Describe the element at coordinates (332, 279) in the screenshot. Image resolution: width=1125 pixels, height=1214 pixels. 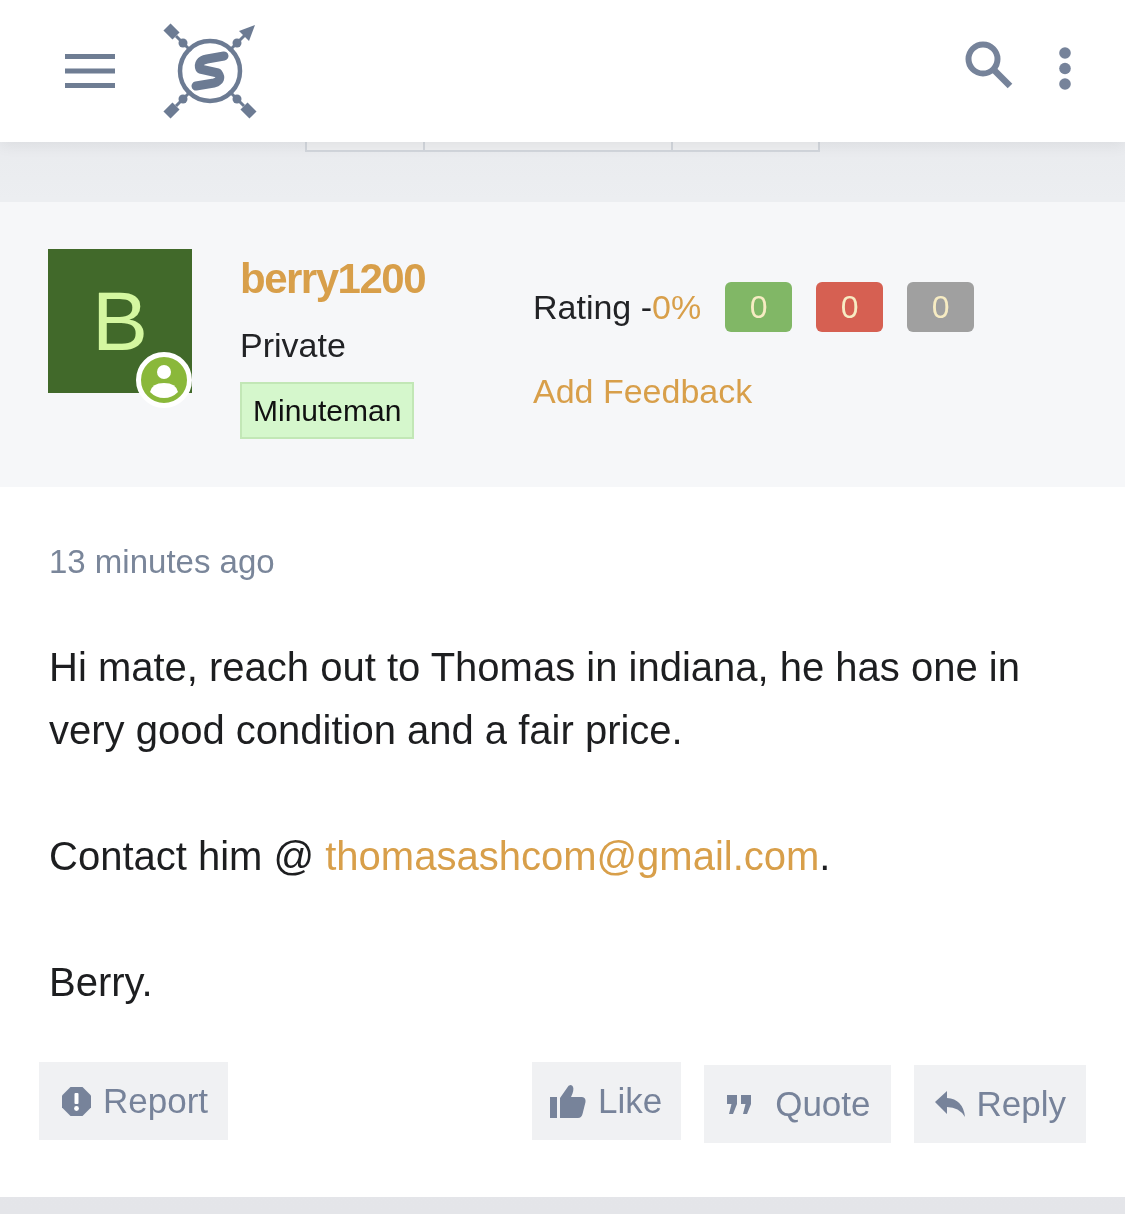
I see `username-link: berry1200` at that location.